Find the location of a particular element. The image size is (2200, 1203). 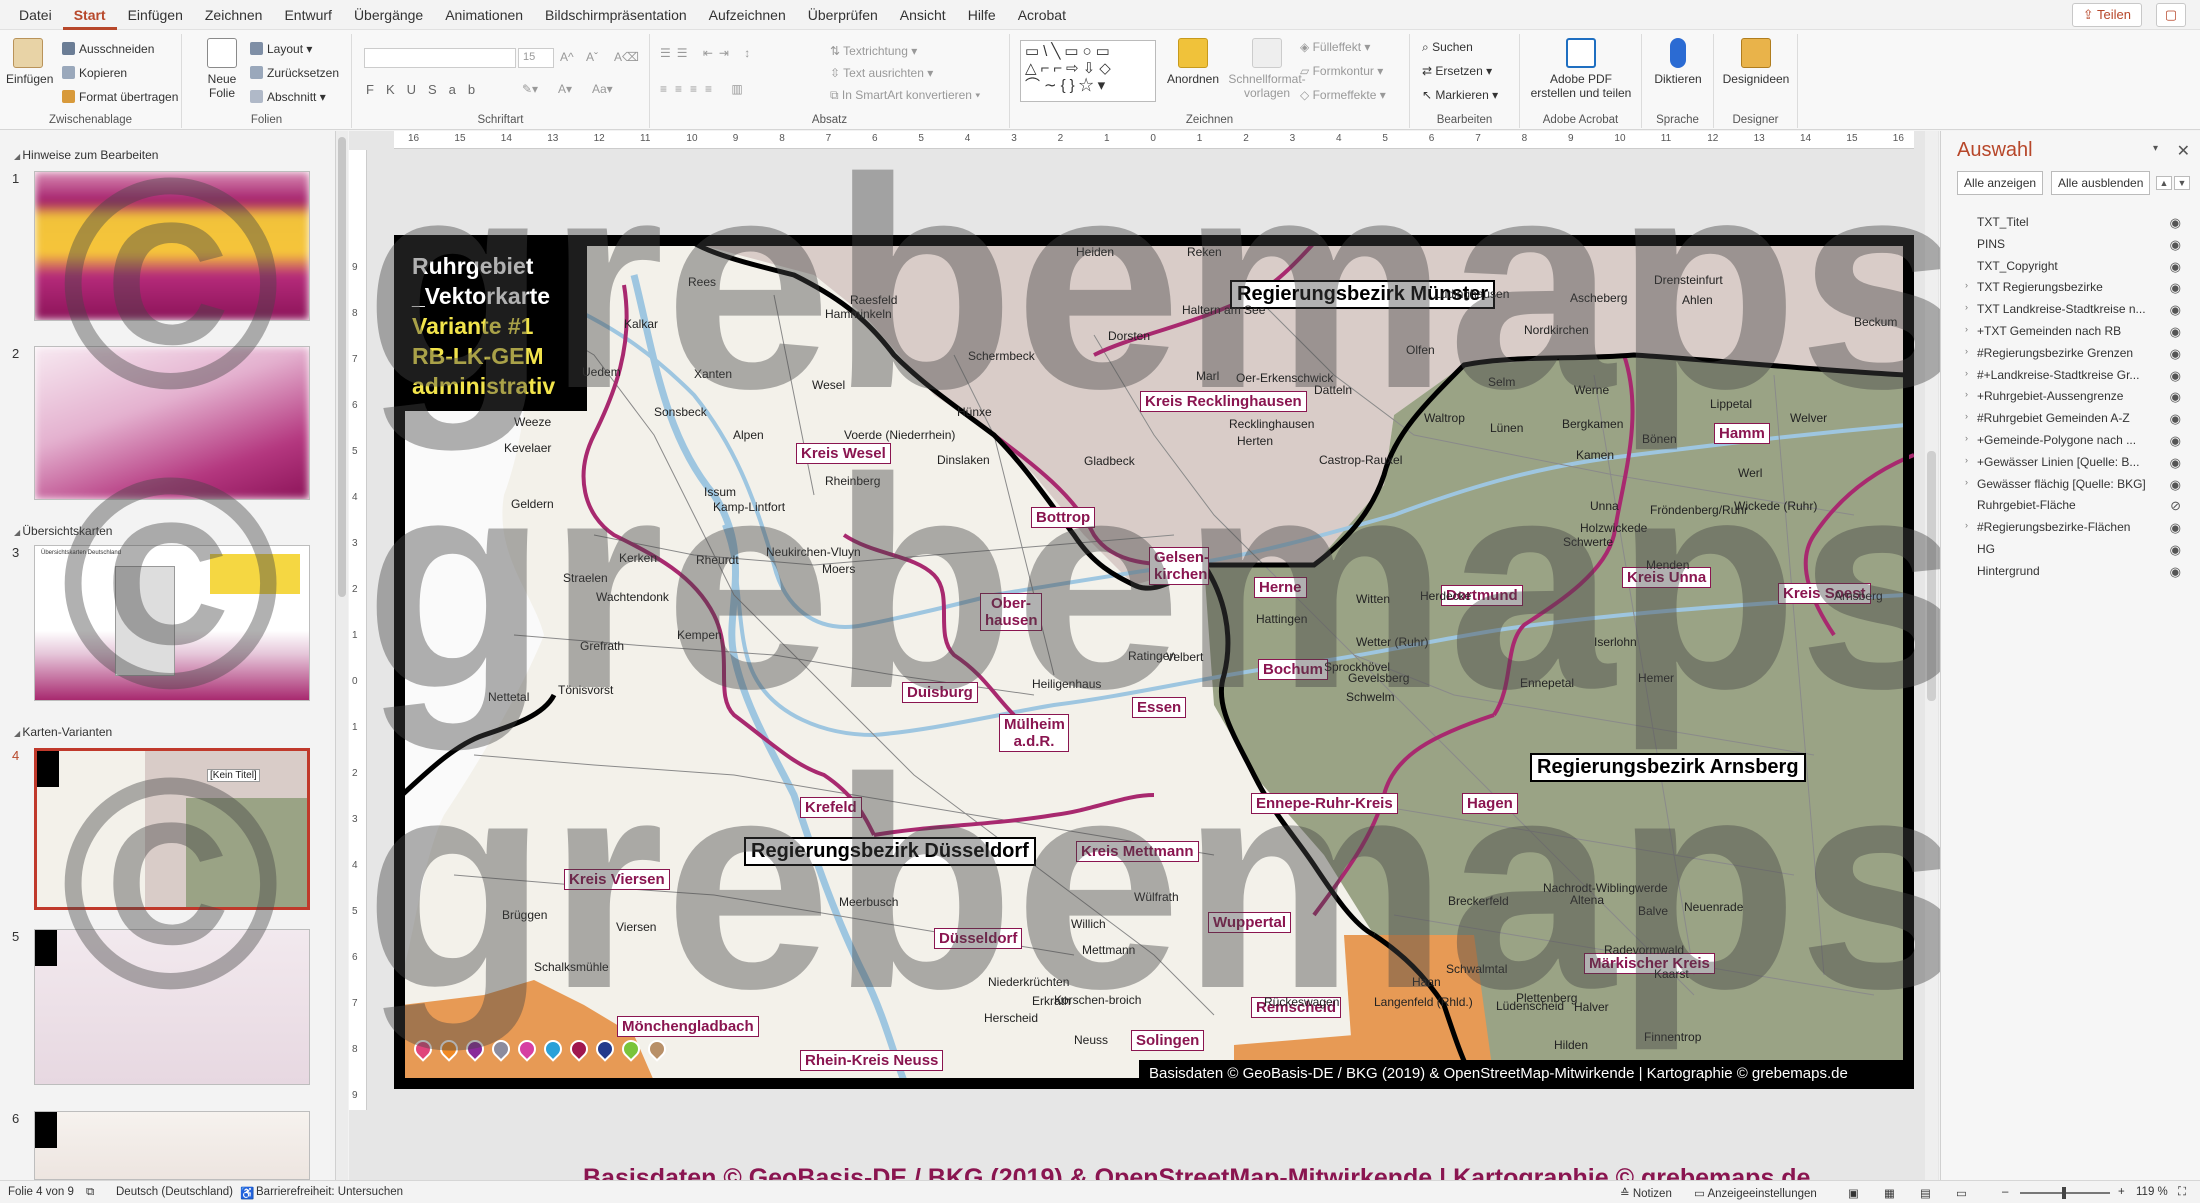

bring-forward-icon: ▲ is located at coordinates (2164, 183).